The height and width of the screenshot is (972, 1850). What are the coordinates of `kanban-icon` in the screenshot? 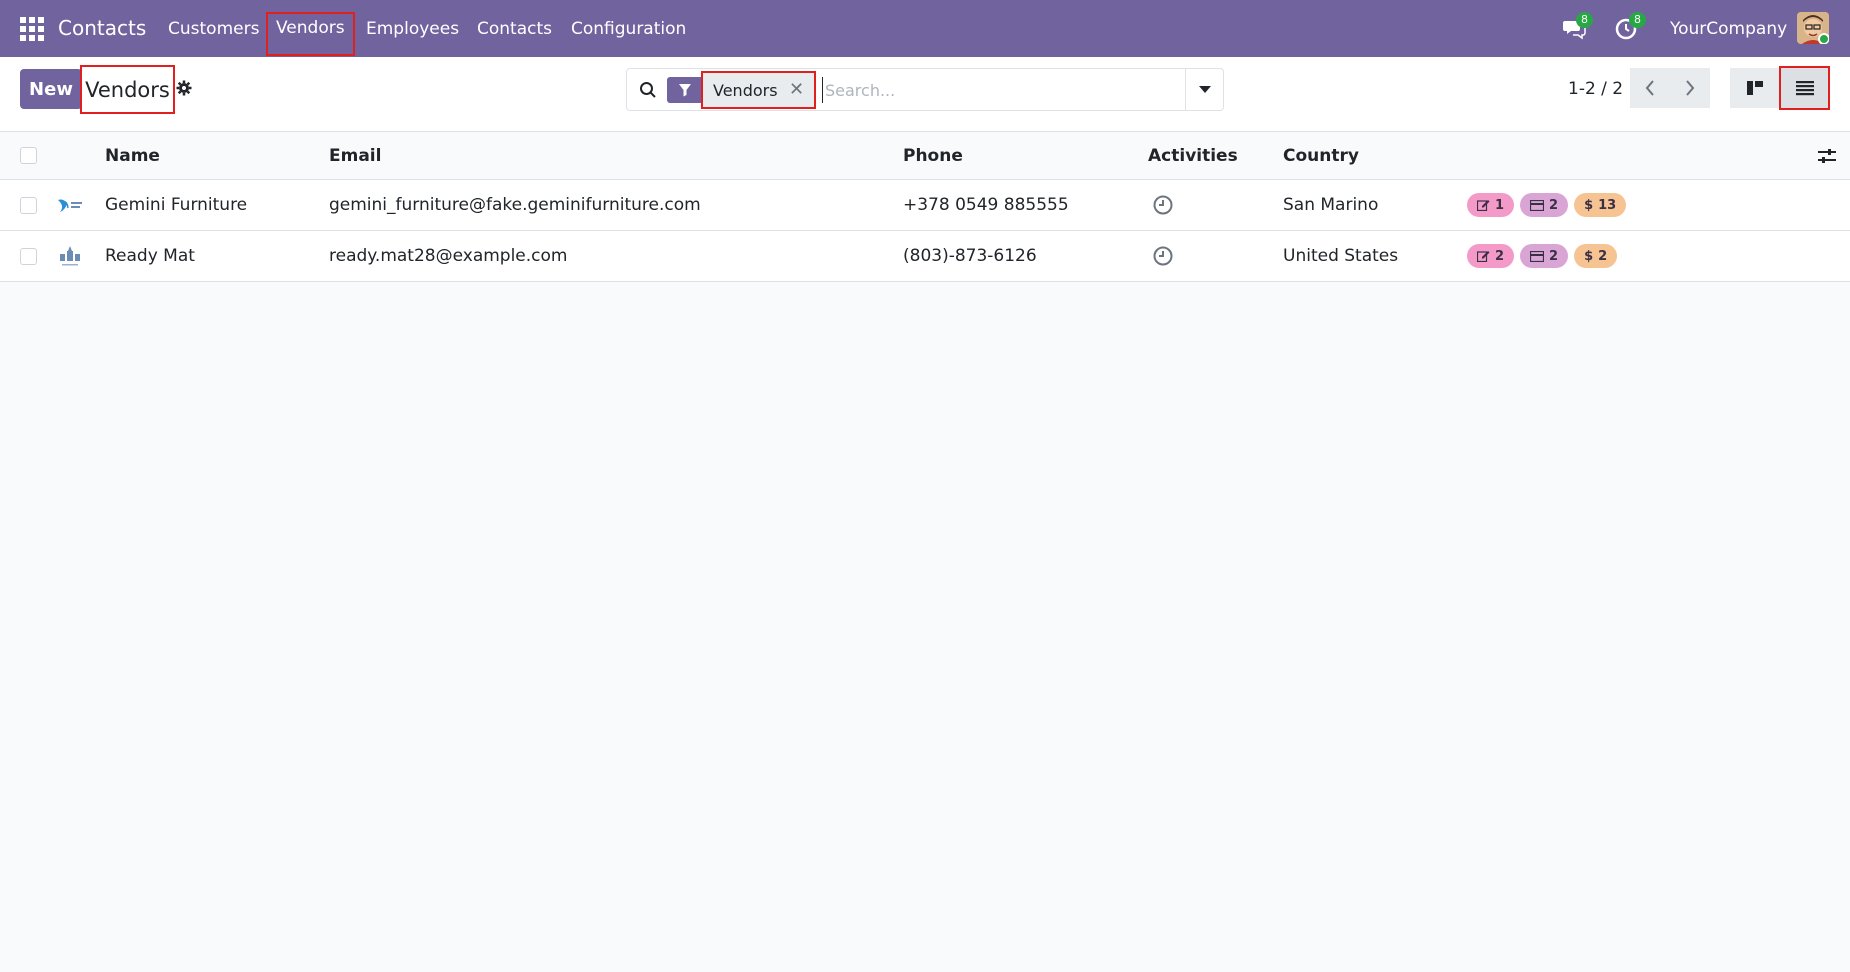 It's located at (1755, 88).